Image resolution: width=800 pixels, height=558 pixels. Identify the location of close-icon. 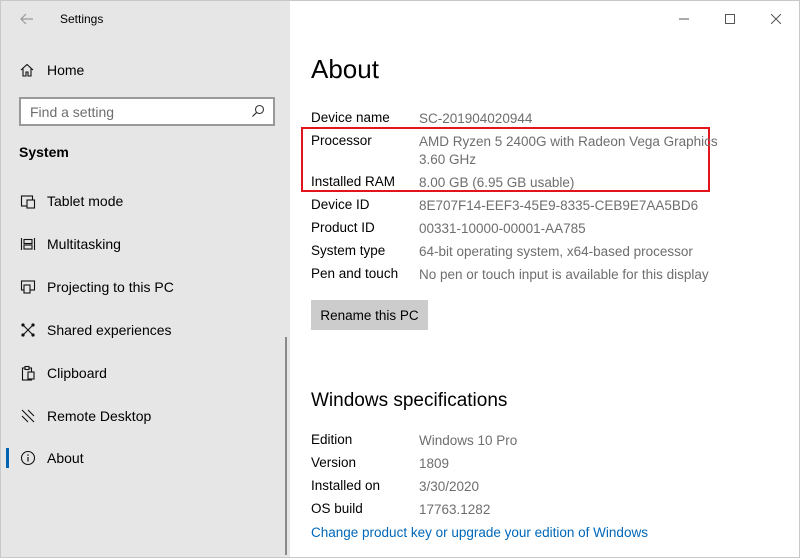
(776, 19).